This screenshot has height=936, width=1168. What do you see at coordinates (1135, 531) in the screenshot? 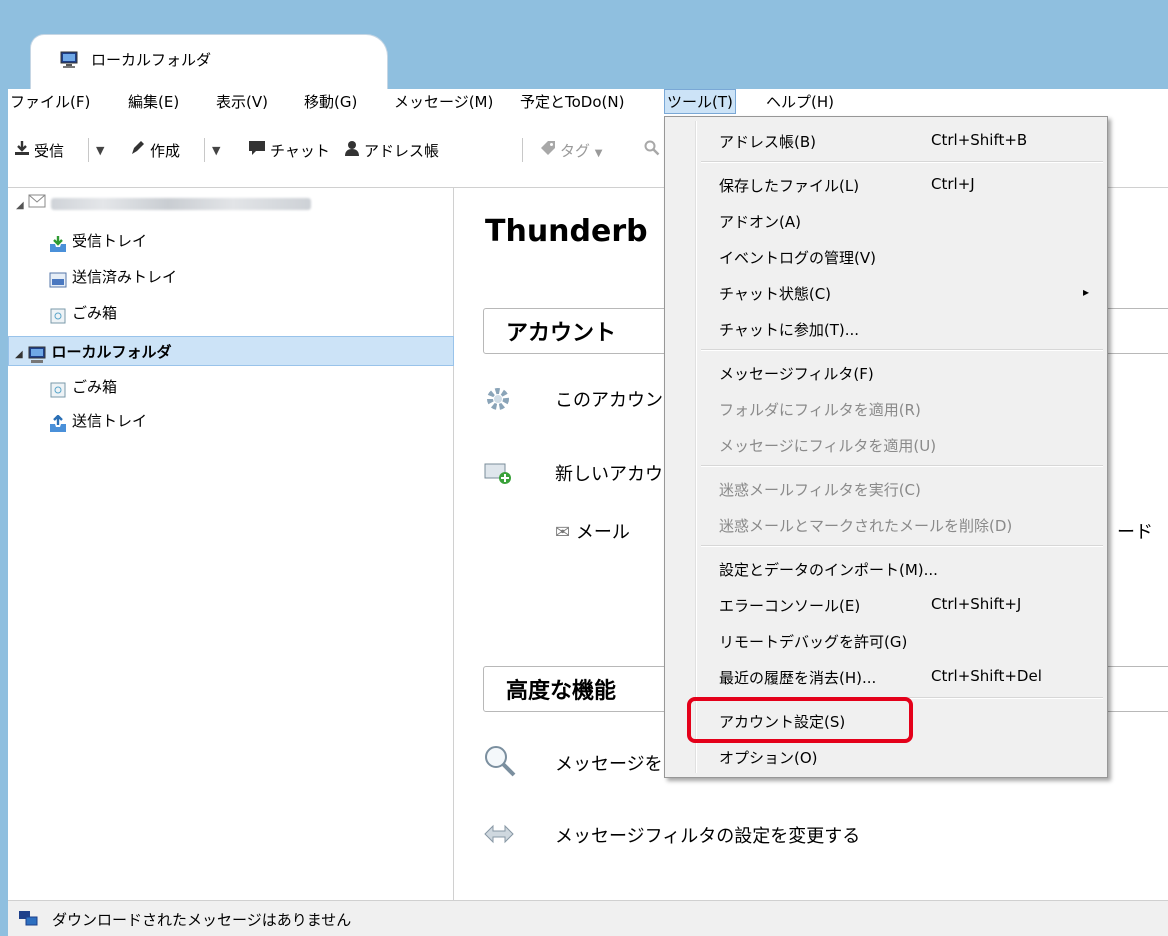
I see `trailing-link-fragment: ード` at bounding box center [1135, 531].